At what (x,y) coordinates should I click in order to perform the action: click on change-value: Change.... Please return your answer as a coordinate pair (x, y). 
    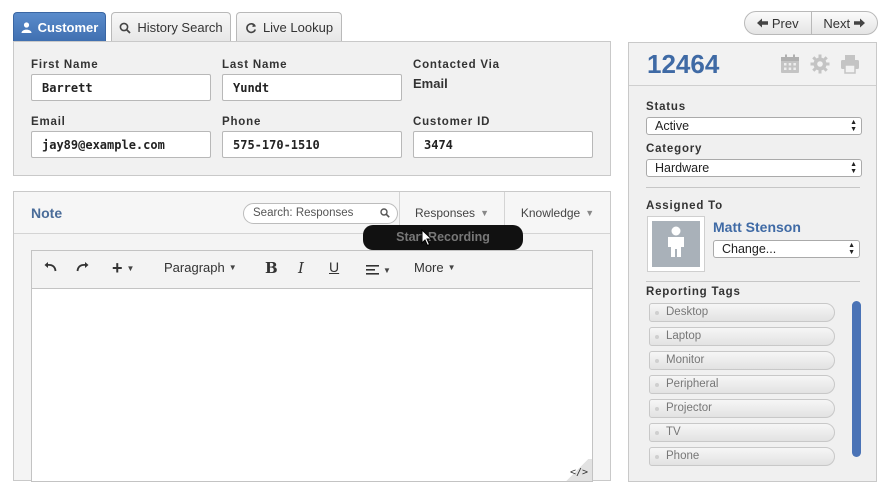
    Looking at the image, I should click on (749, 249).